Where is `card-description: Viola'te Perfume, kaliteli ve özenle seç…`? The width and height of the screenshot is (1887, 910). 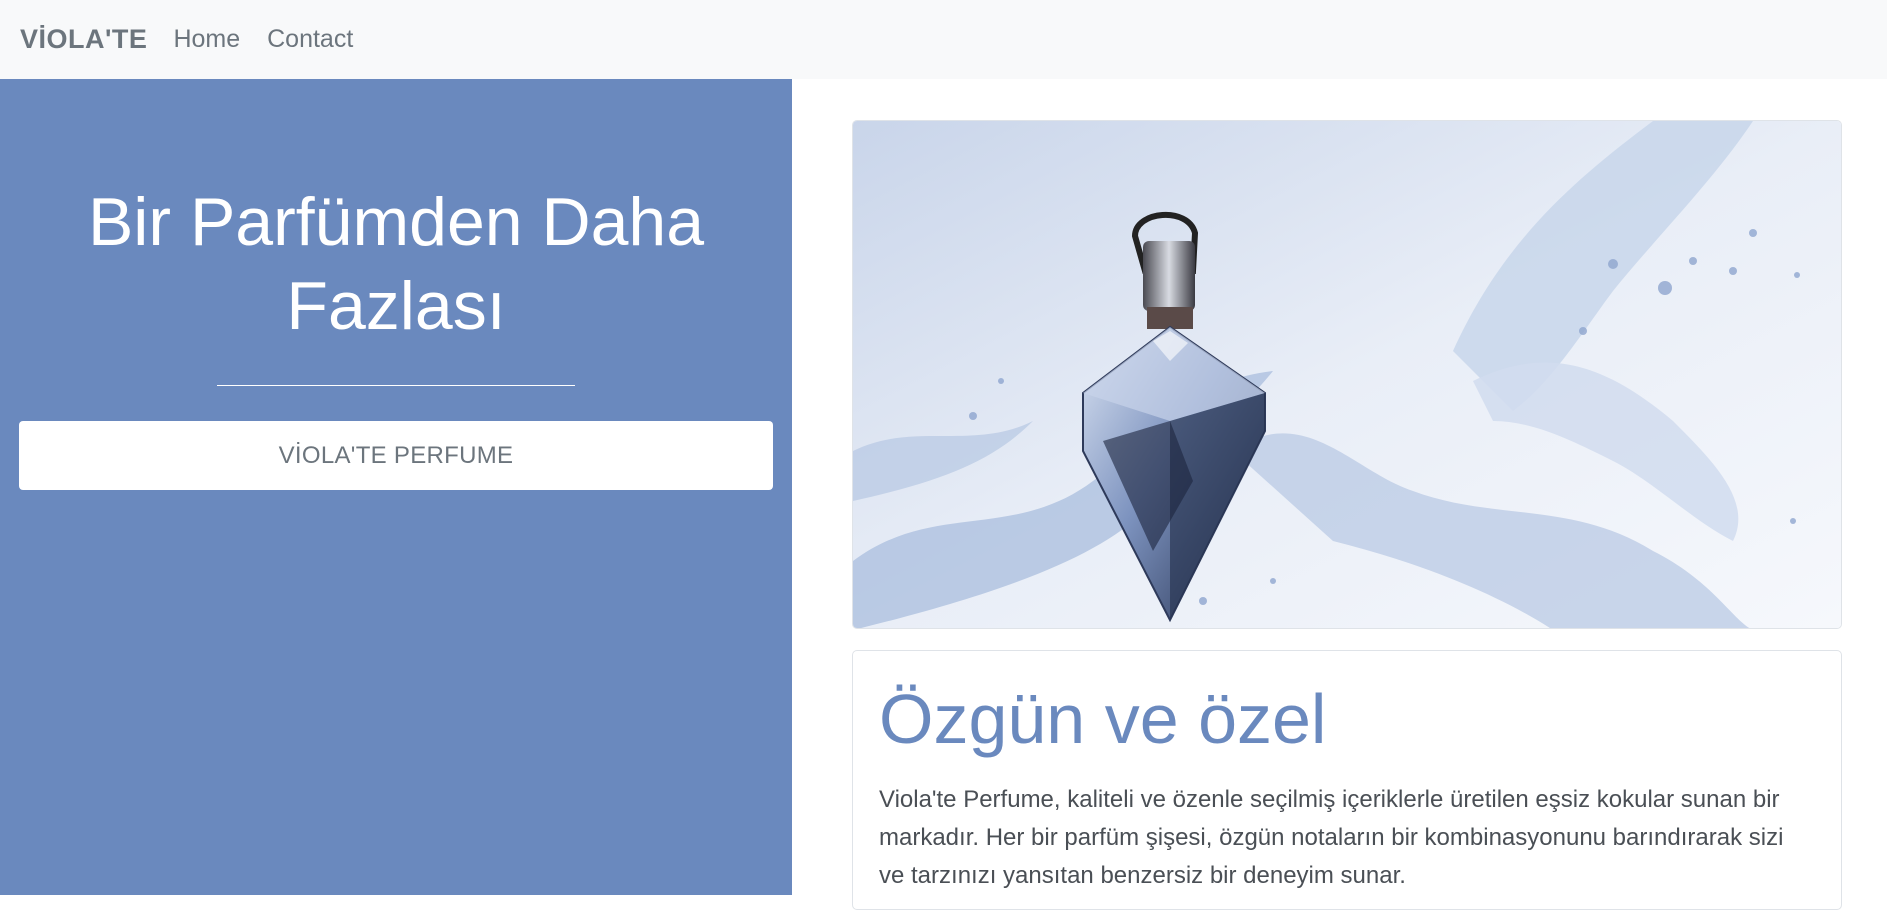
card-description: Viola'te Perfume, kaliteli ve özenle seç… is located at coordinates (1331, 837).